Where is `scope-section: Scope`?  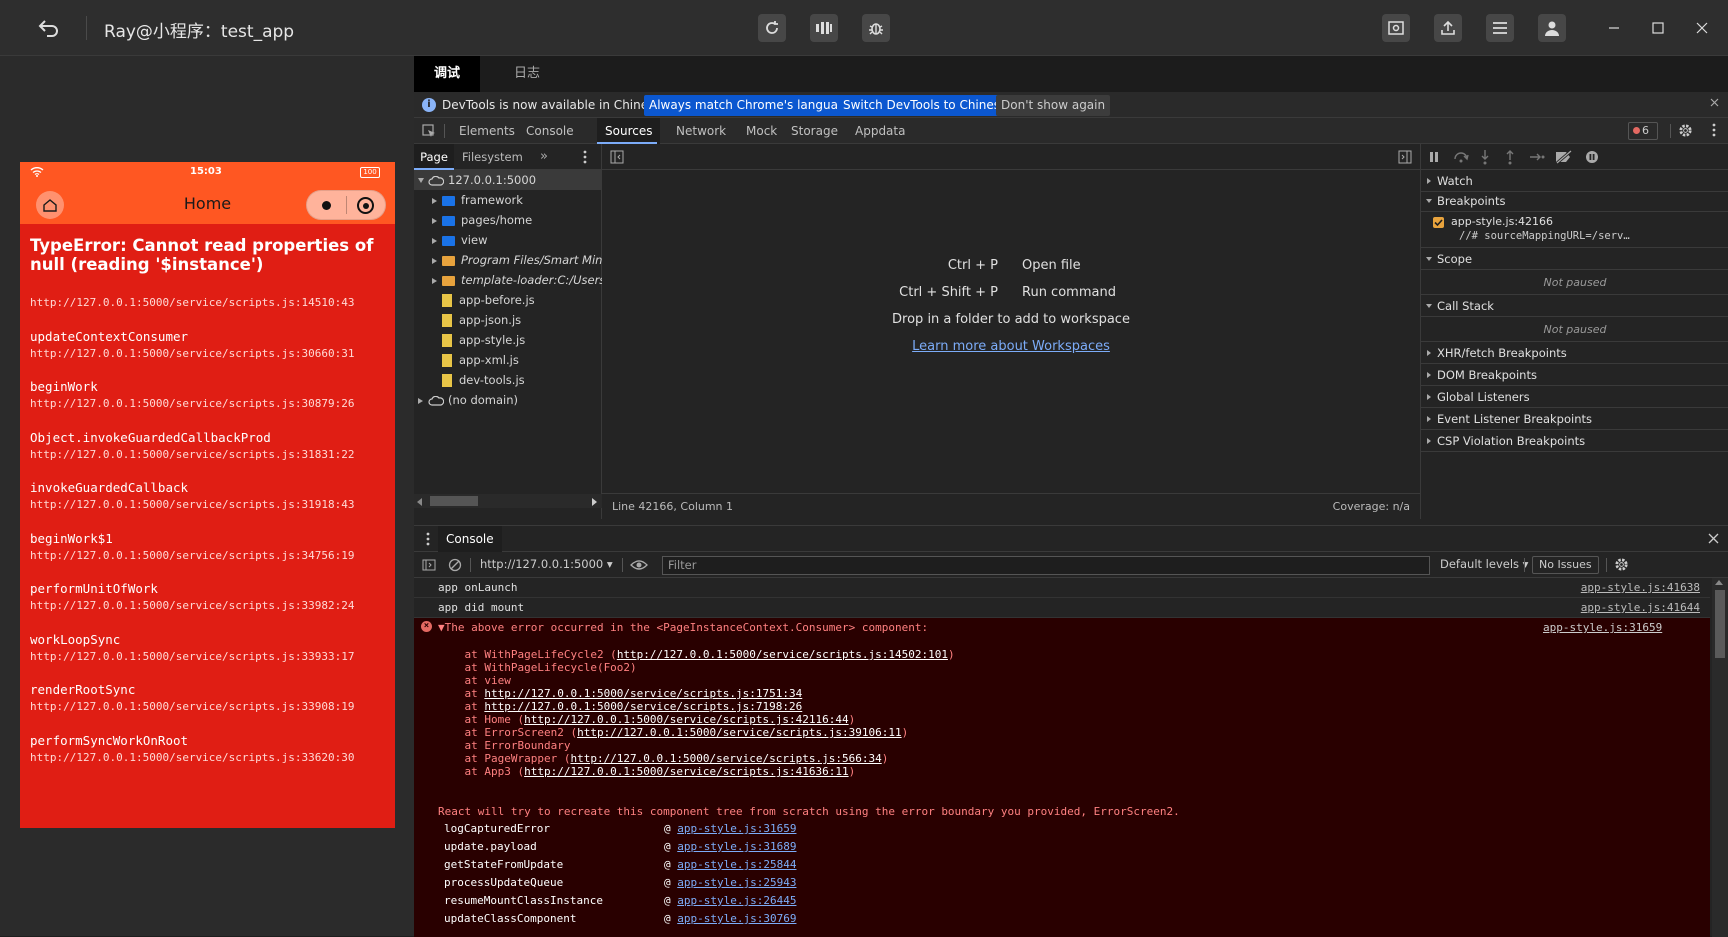
scope-section: Scope is located at coordinates (1574, 259).